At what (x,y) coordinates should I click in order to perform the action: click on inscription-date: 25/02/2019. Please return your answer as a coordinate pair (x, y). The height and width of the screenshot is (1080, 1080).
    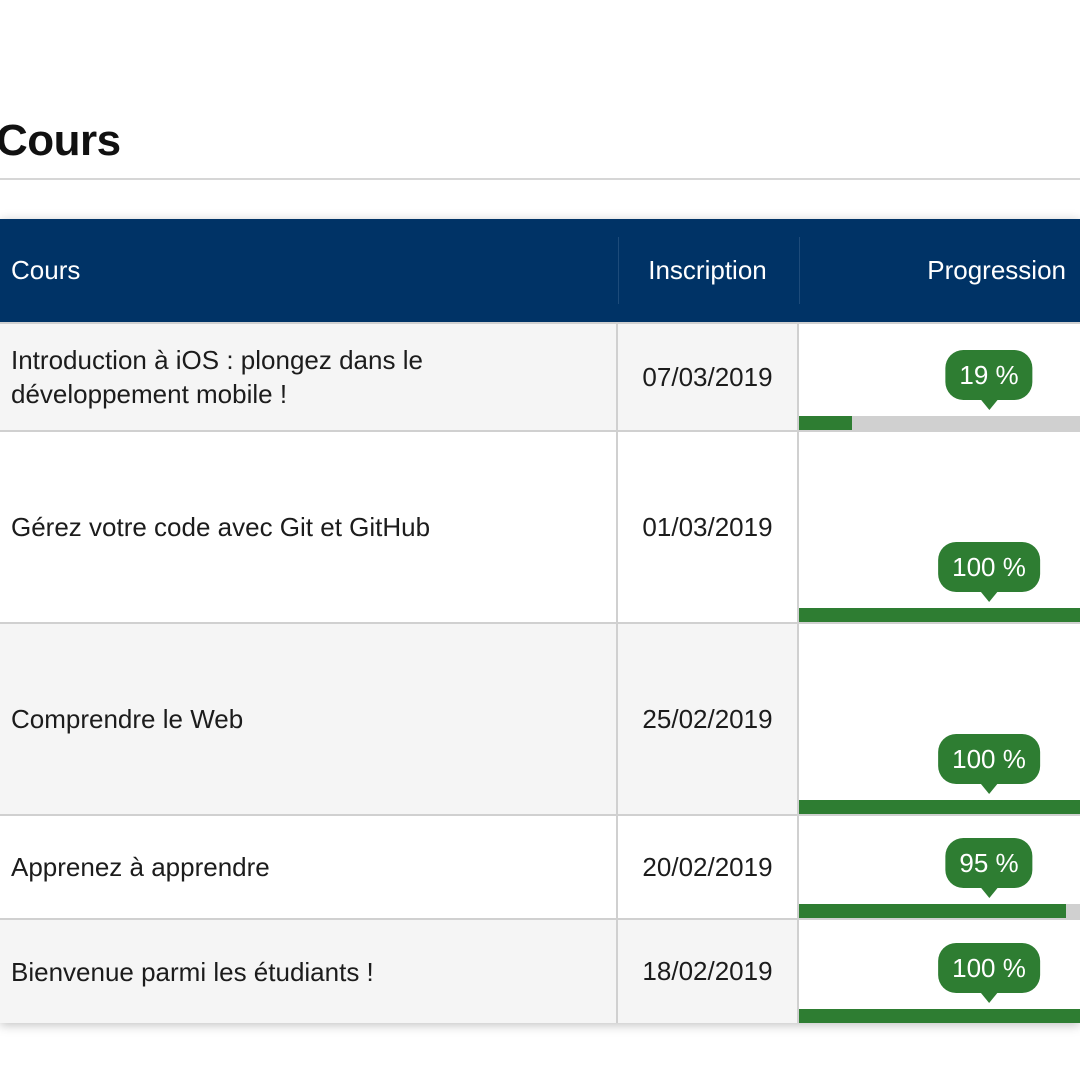
    Looking at the image, I should click on (707, 718).